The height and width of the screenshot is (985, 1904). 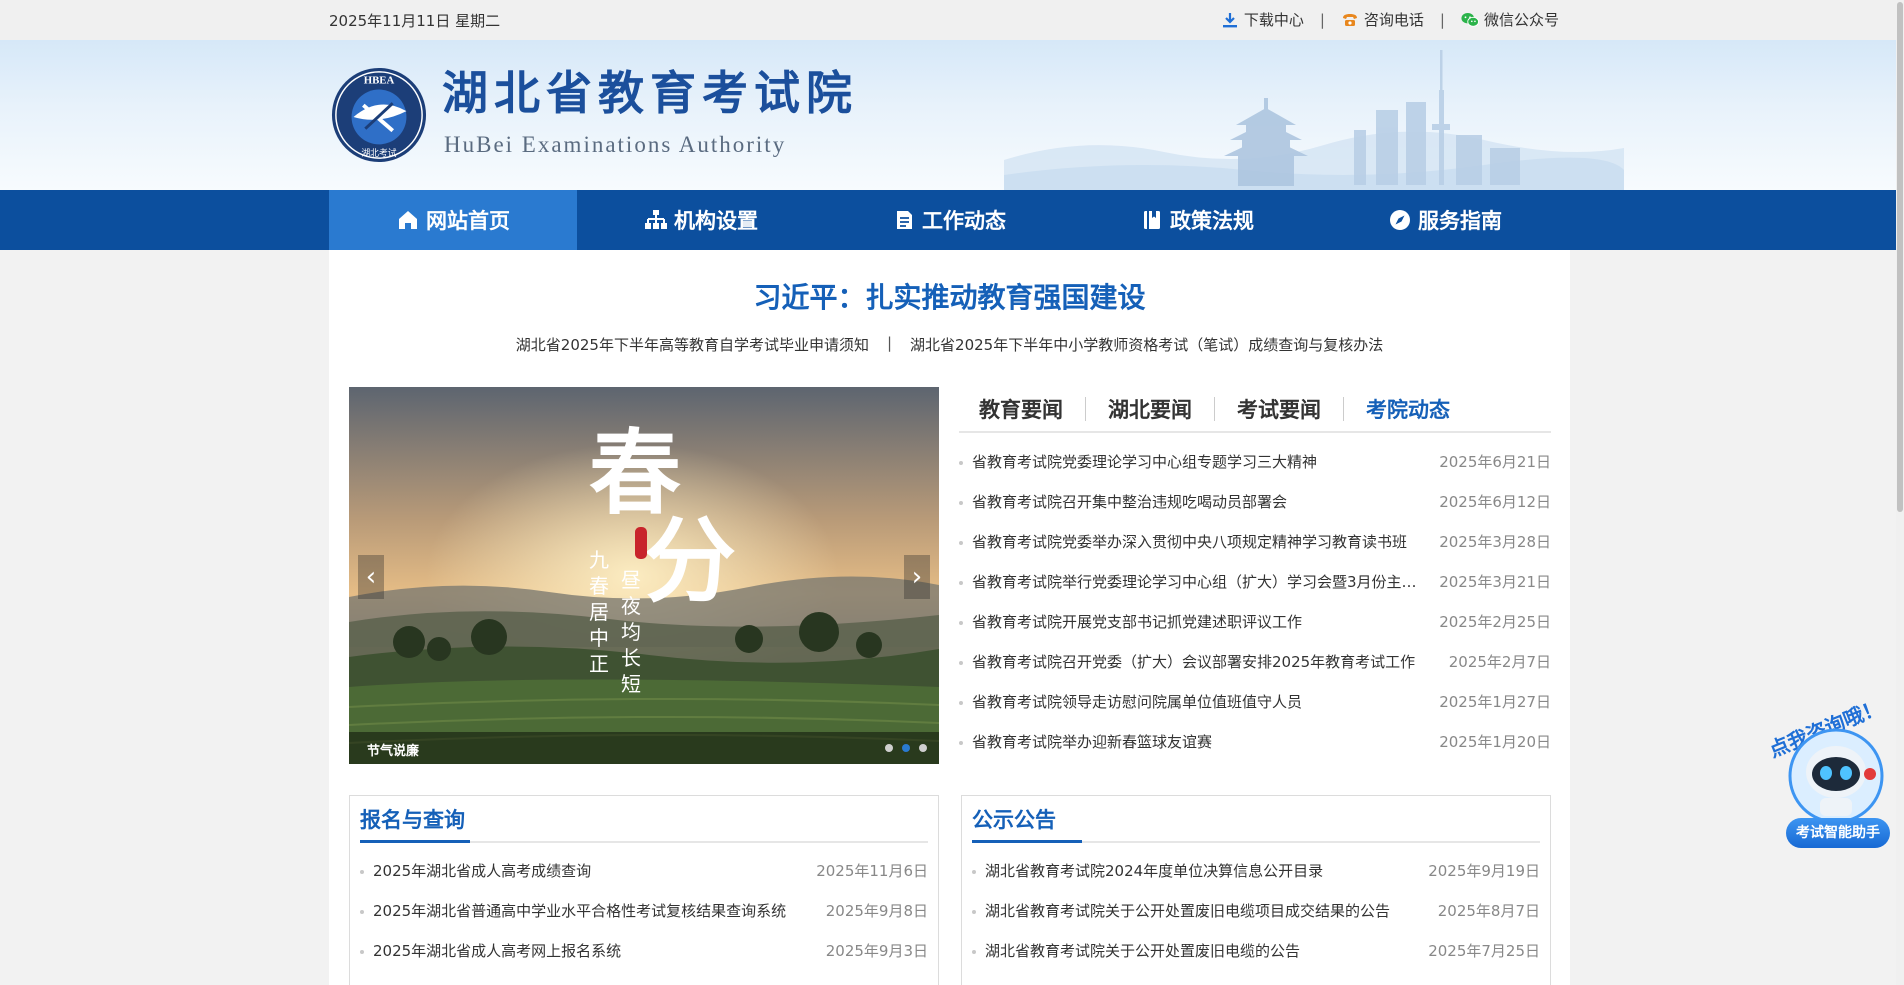 I want to click on news-title: 省教育考试院领导走访慰问院属单位值班值守人员, so click(x=1130, y=702).